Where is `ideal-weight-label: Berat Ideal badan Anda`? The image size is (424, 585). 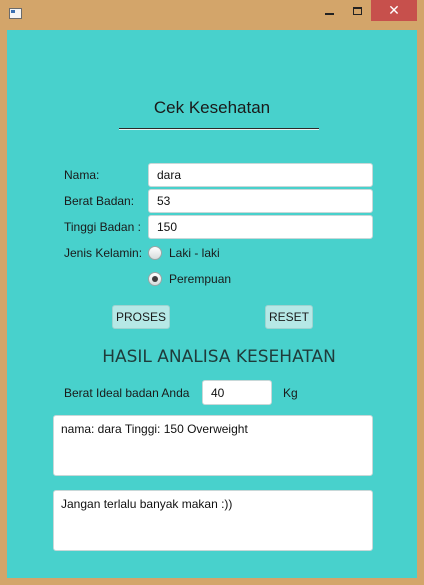
ideal-weight-label: Berat Ideal badan Anda is located at coordinates (127, 393).